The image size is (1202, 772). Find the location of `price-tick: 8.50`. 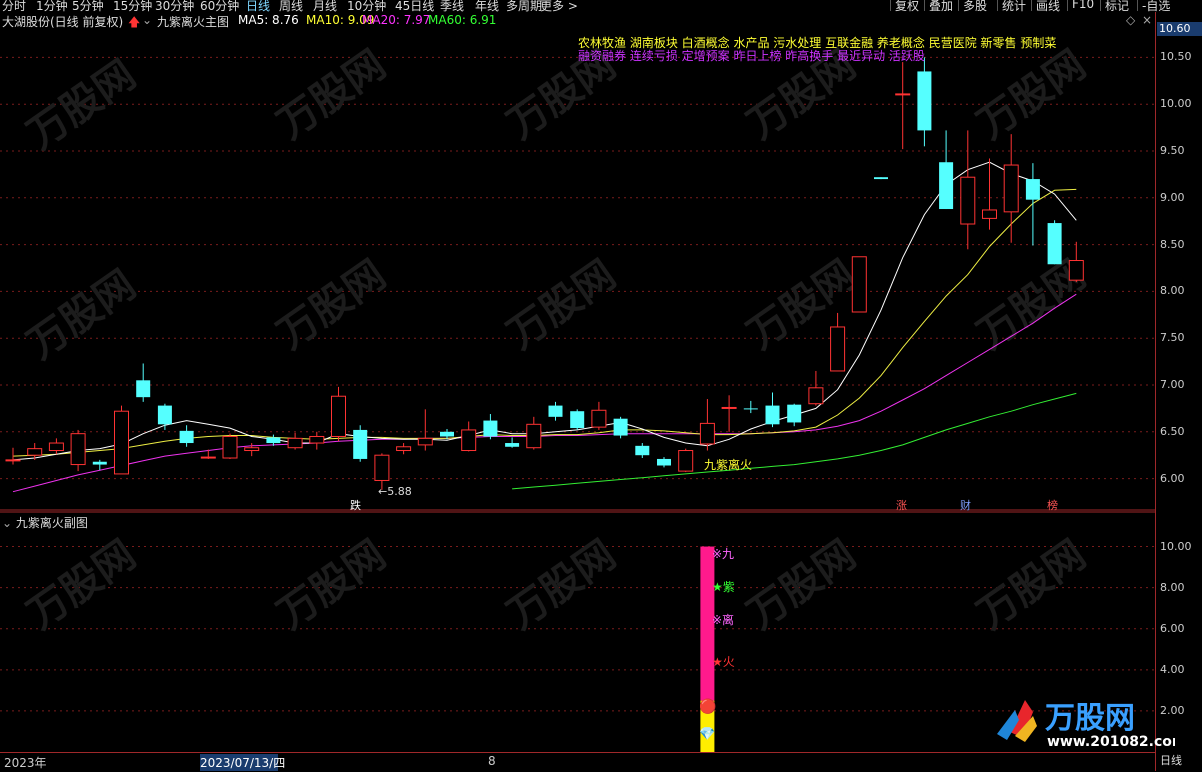

price-tick: 8.50 is located at coordinates (1172, 244).